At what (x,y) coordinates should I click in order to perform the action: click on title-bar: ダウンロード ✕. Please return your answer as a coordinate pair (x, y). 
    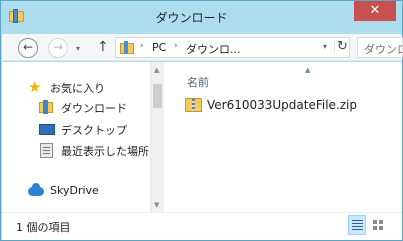
    Looking at the image, I should click on (201, 17).